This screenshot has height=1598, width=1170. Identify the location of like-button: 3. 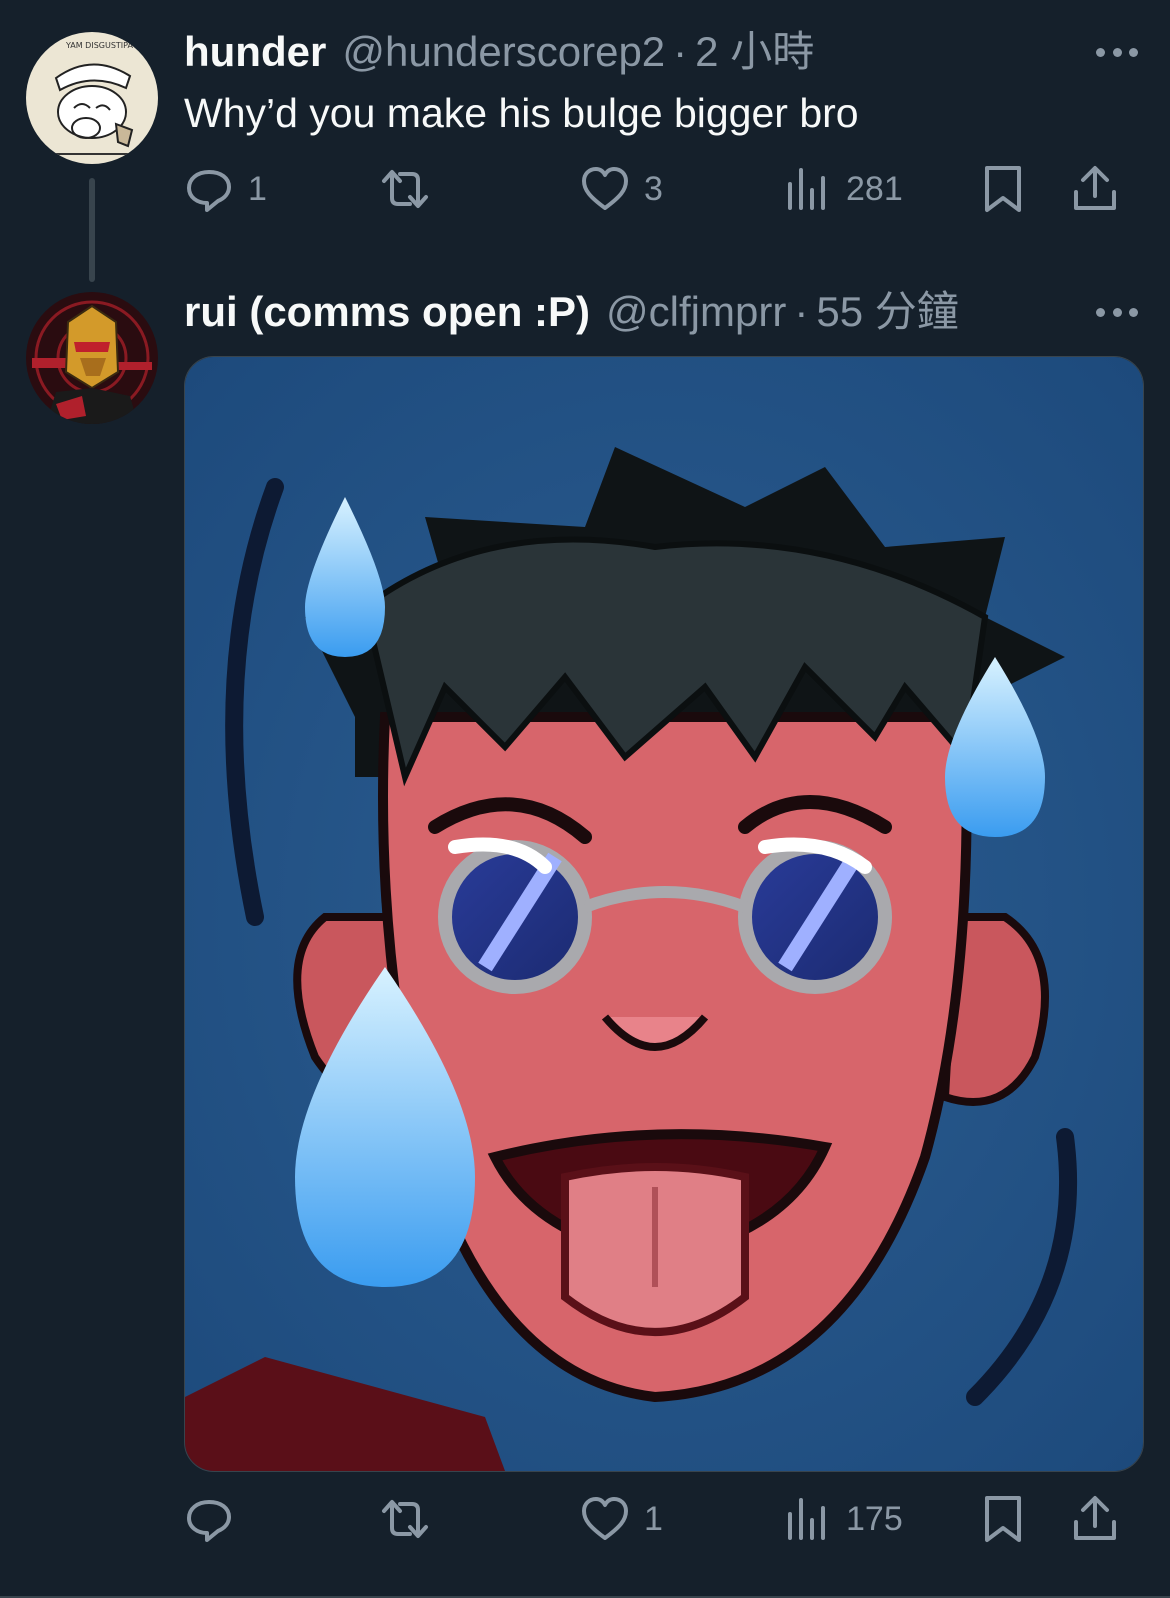
(621, 189).